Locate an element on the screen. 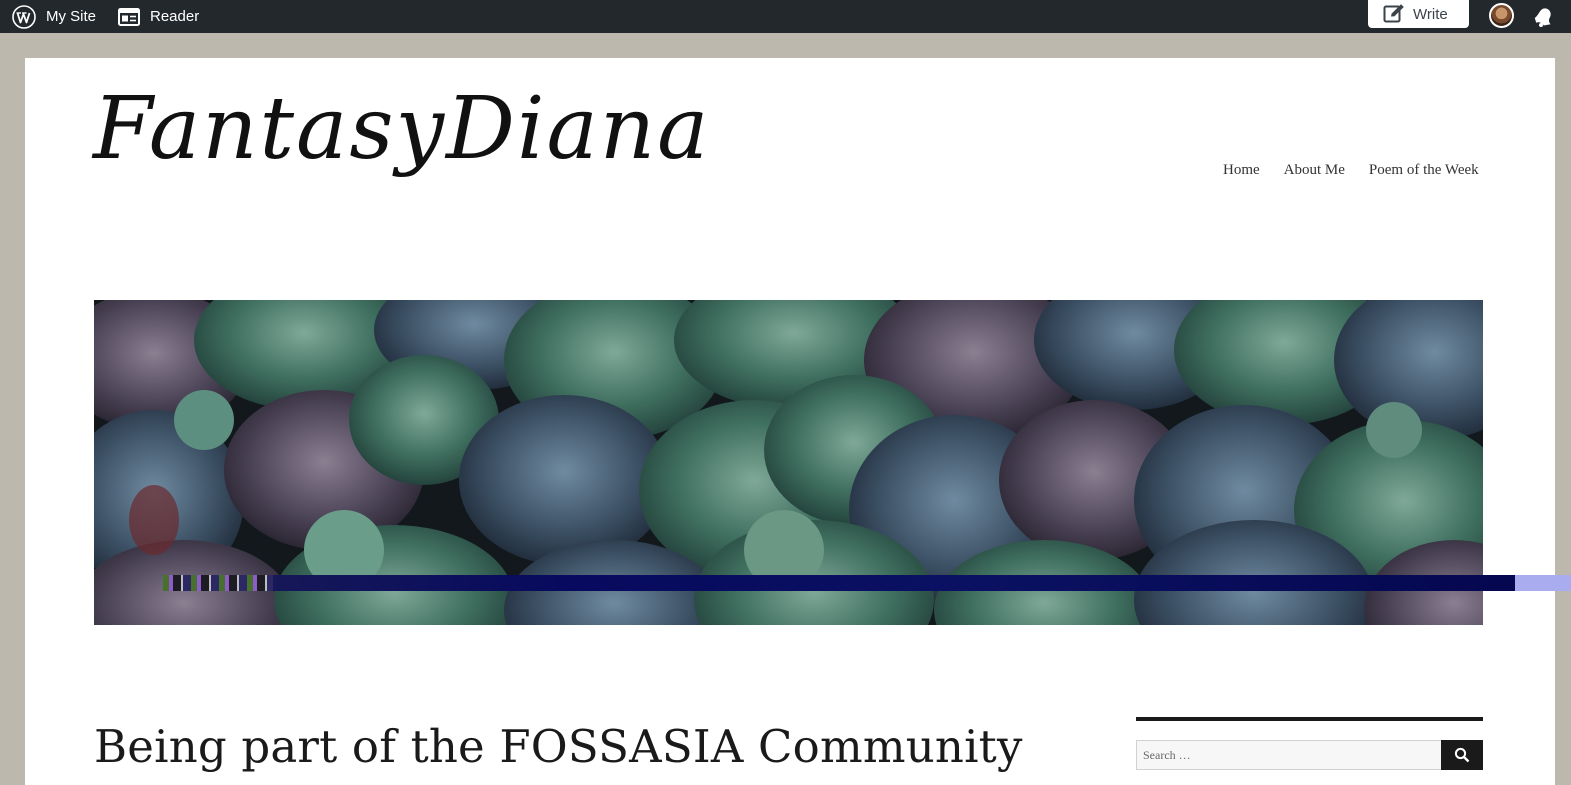  reader-button: Reader is located at coordinates (158, 16).